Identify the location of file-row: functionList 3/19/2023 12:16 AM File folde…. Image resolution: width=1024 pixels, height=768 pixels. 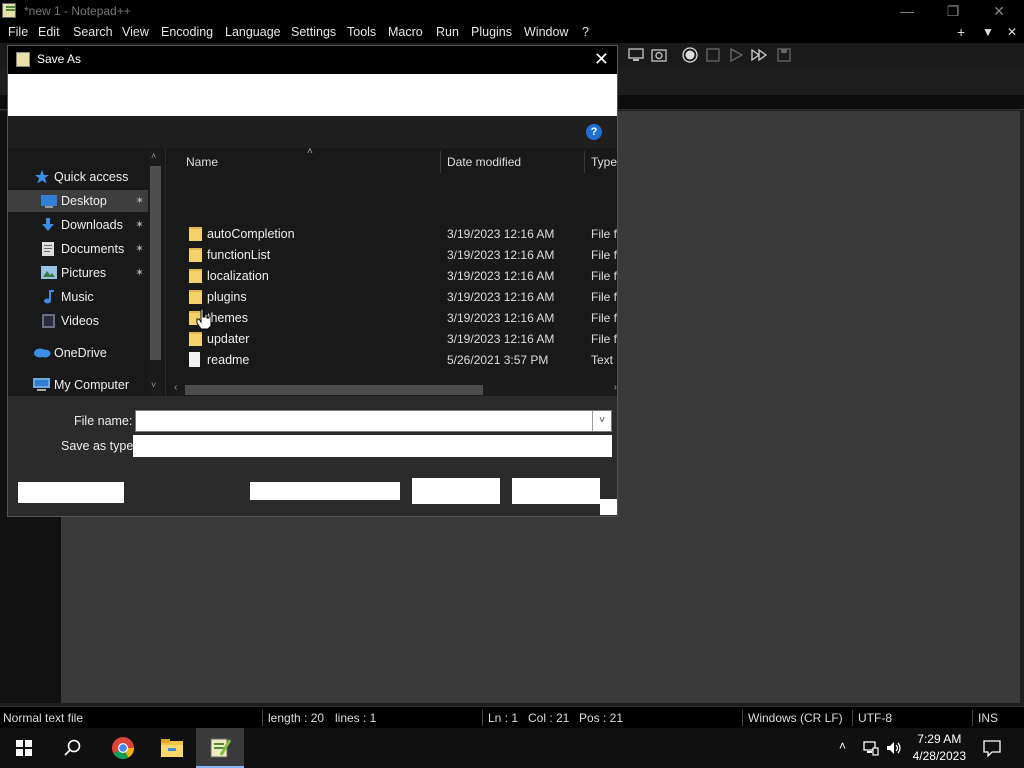
(391, 255).